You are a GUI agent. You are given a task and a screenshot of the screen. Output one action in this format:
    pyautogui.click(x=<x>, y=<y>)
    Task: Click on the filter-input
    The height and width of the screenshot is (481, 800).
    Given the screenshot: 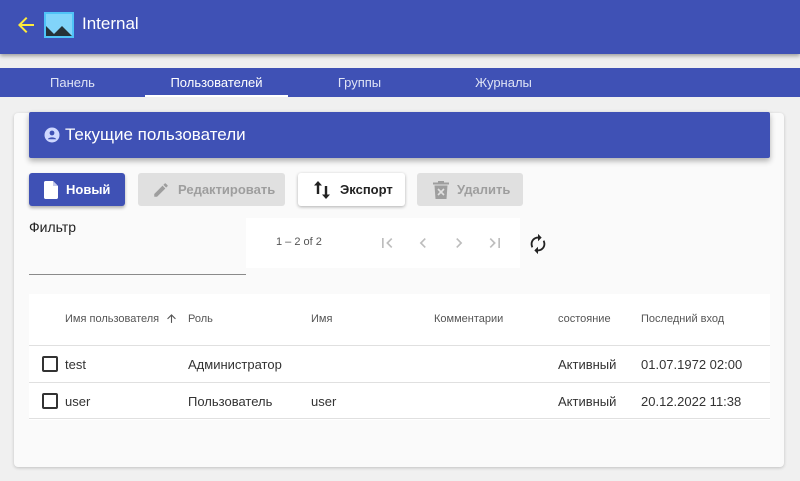 What is the action you would take?
    pyautogui.click(x=137, y=259)
    